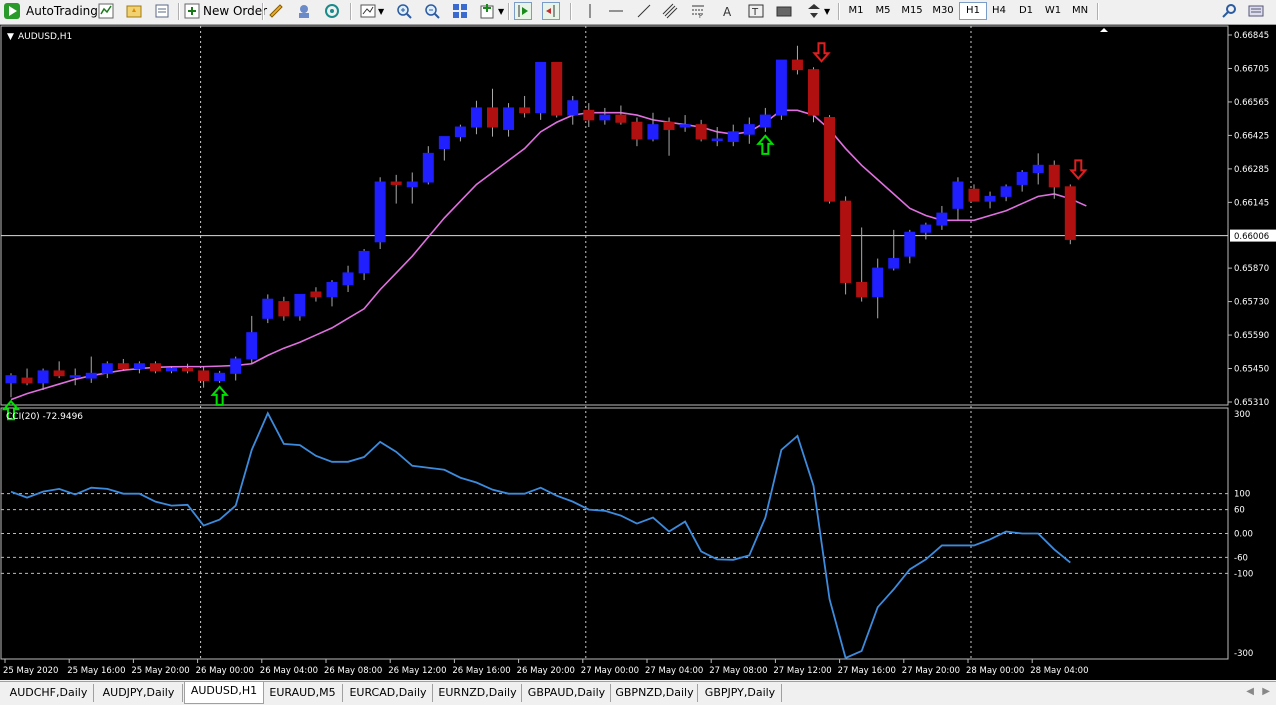 This screenshot has height=705, width=1276. What do you see at coordinates (1242, 415) in the screenshot?
I see `cci-tick-label: 300` at bounding box center [1242, 415].